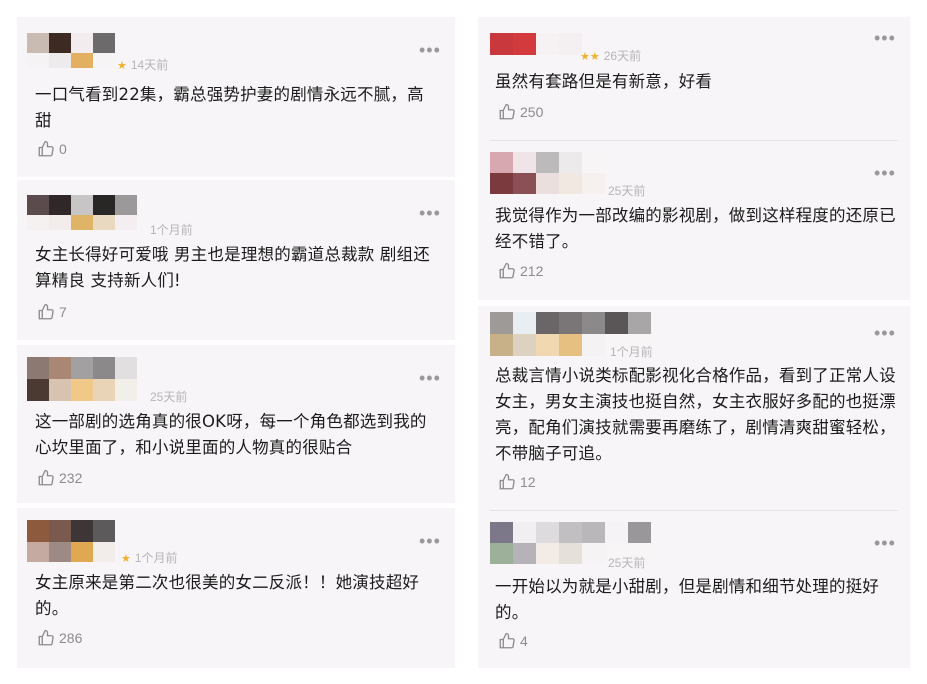 This screenshot has width=927, height=684. What do you see at coordinates (517, 482) in the screenshot?
I see `like-button: 12` at bounding box center [517, 482].